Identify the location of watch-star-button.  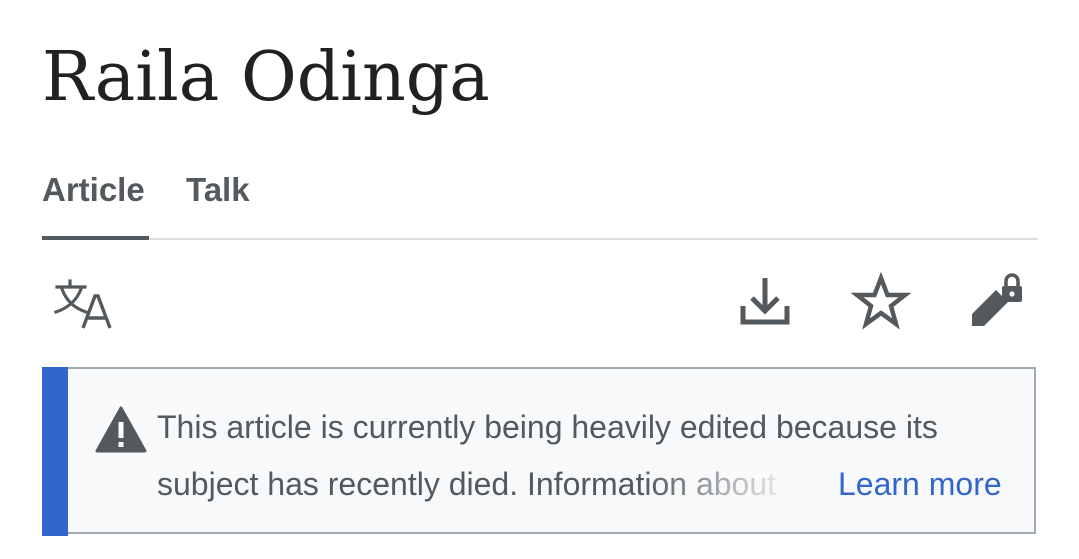
(881, 303).